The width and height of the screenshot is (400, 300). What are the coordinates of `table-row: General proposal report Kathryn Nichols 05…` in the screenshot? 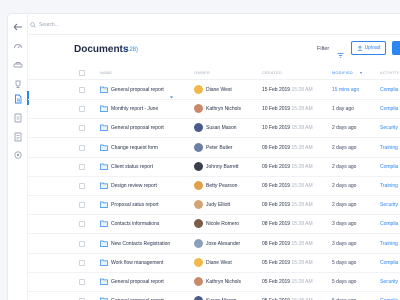 It's located at (214, 282).